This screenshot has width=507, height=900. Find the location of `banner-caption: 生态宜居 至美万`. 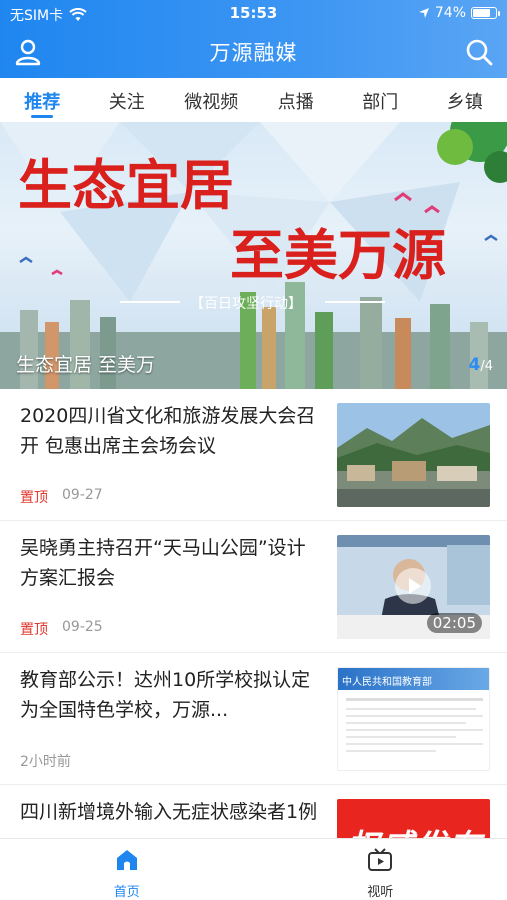

banner-caption: 生态宜居 至美万 is located at coordinates (86, 365).